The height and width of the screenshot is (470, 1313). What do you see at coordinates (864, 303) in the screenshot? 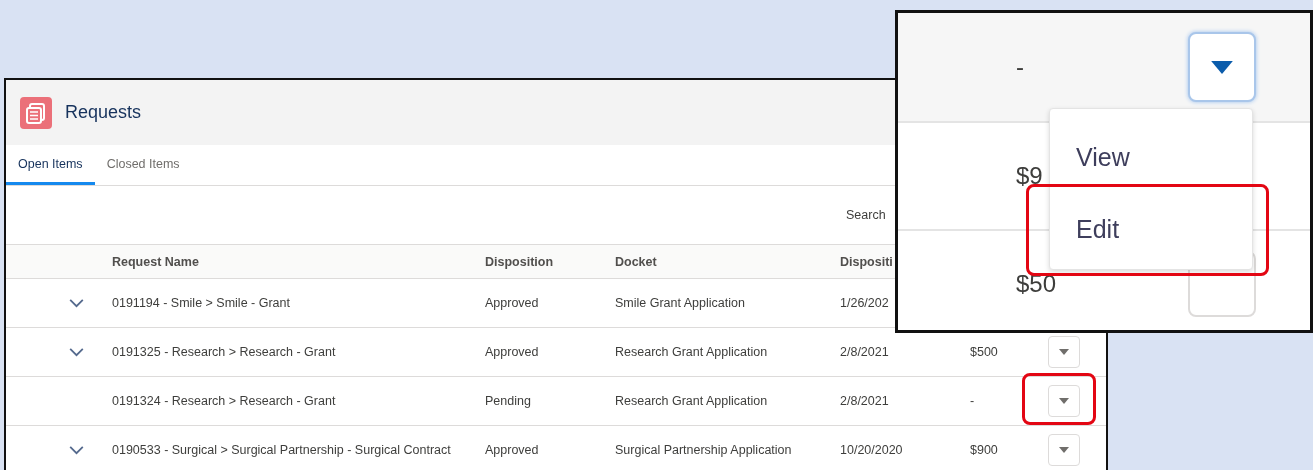
I see `table-cell: 1/26/202` at bounding box center [864, 303].